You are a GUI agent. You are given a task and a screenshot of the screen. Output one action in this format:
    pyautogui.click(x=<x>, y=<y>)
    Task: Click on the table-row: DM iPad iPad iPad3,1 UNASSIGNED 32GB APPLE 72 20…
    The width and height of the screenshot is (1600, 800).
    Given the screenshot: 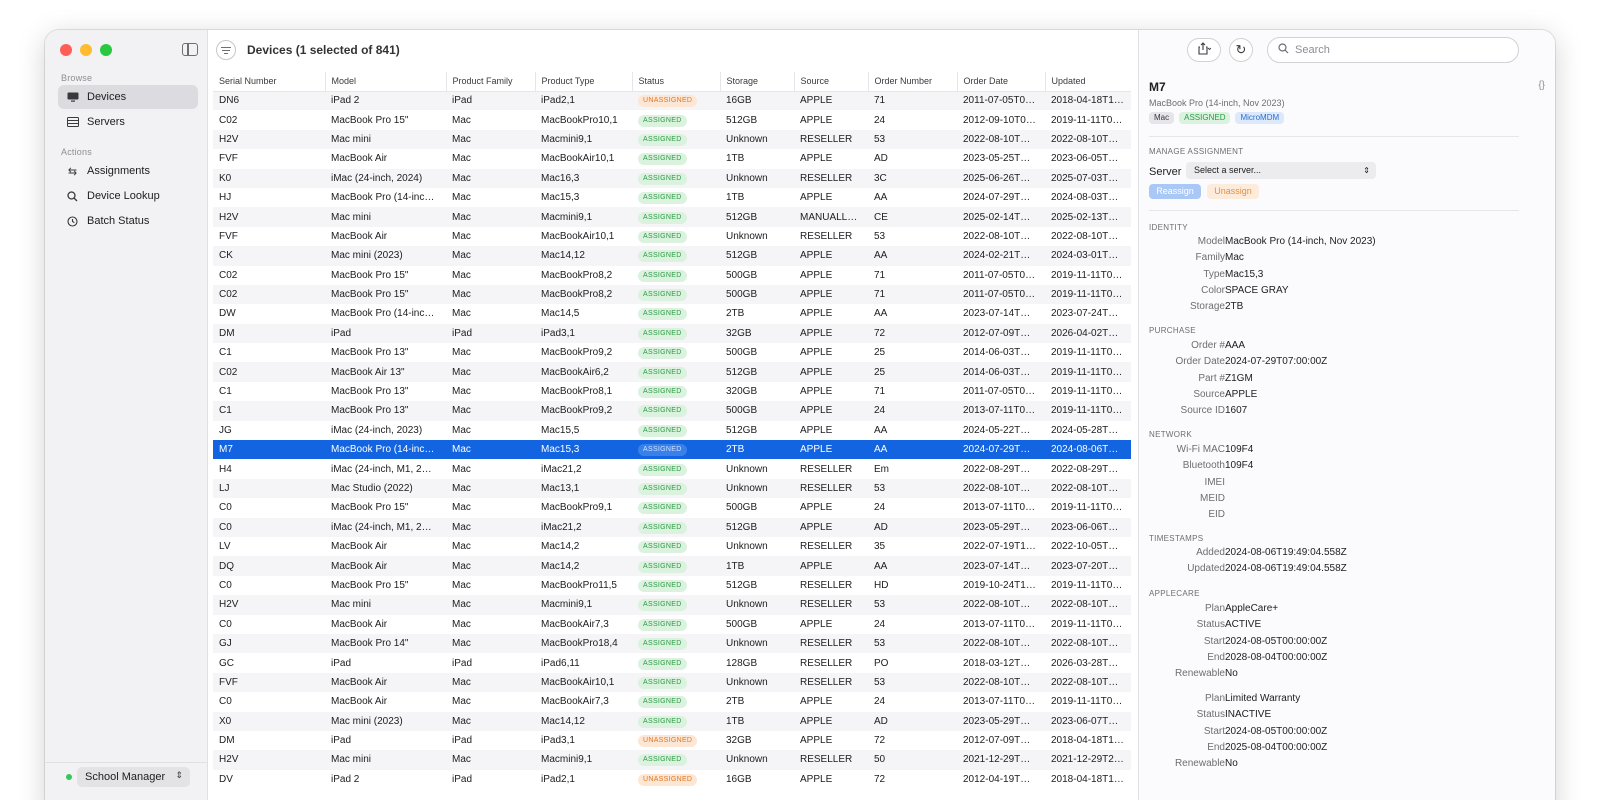 What is the action you would take?
    pyautogui.click(x=672, y=740)
    